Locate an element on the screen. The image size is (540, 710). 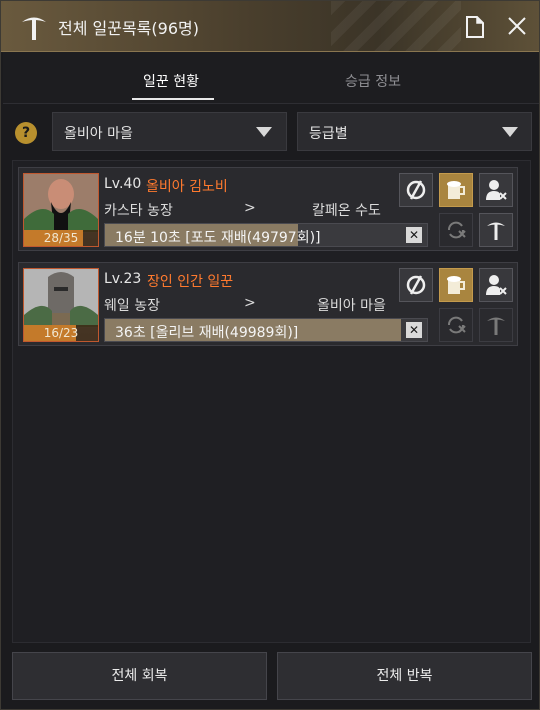
stamina-text: 16/23 is located at coordinates (61, 333).